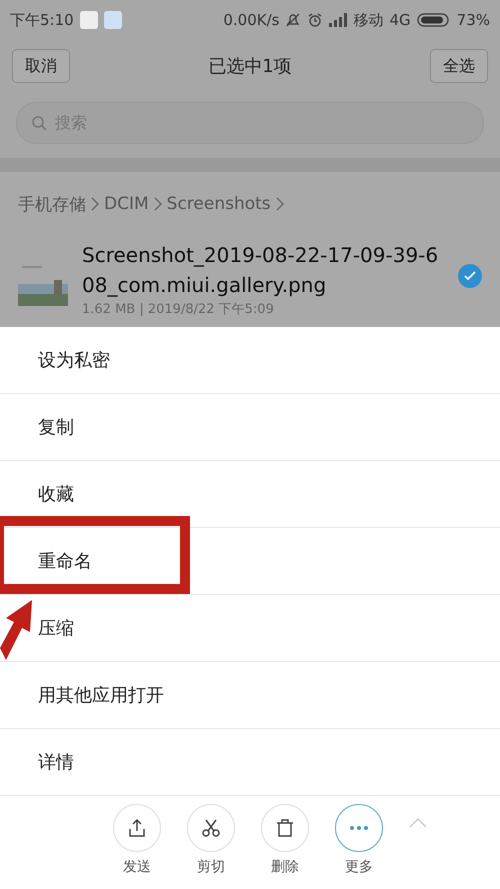 The height and width of the screenshot is (889, 500). What do you see at coordinates (137, 867) in the screenshot?
I see `action-label: 发送` at bounding box center [137, 867].